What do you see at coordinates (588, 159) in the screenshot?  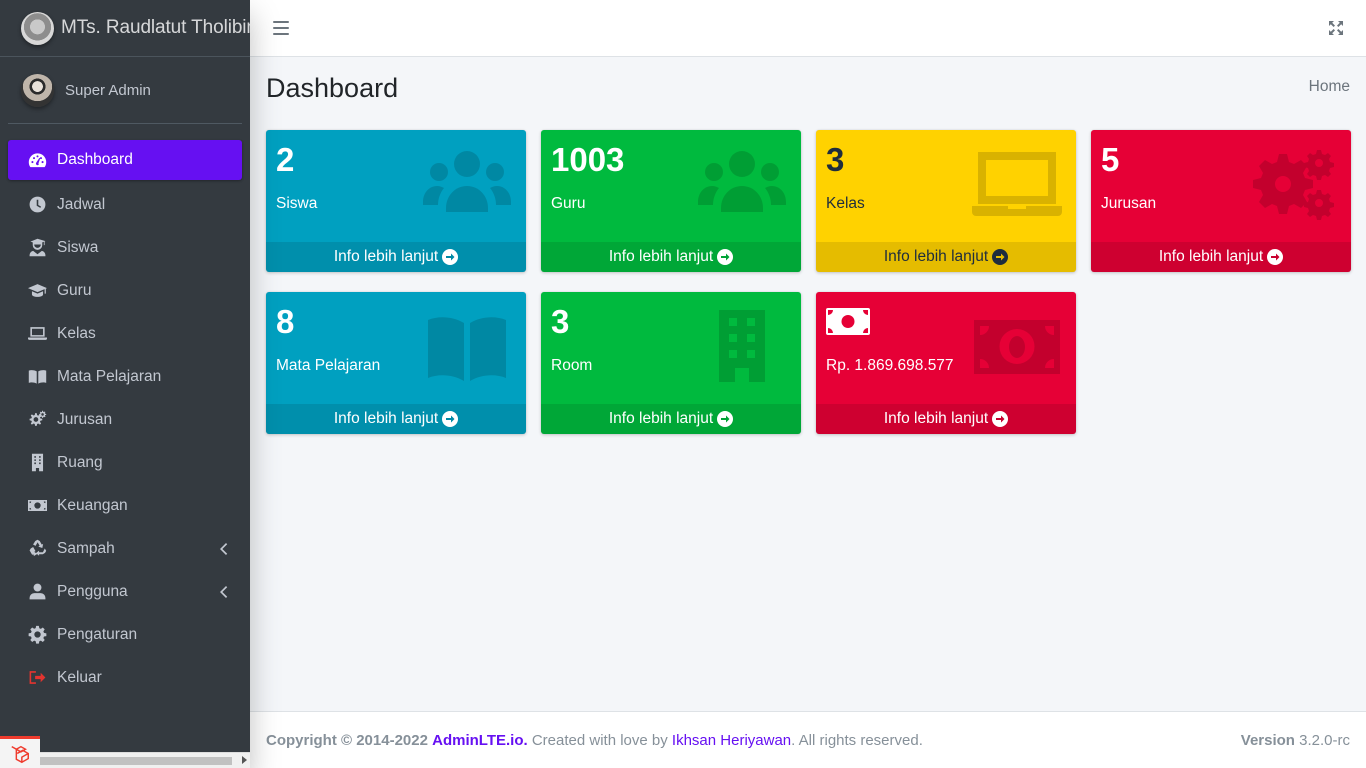 I see `box-value: 1003` at bounding box center [588, 159].